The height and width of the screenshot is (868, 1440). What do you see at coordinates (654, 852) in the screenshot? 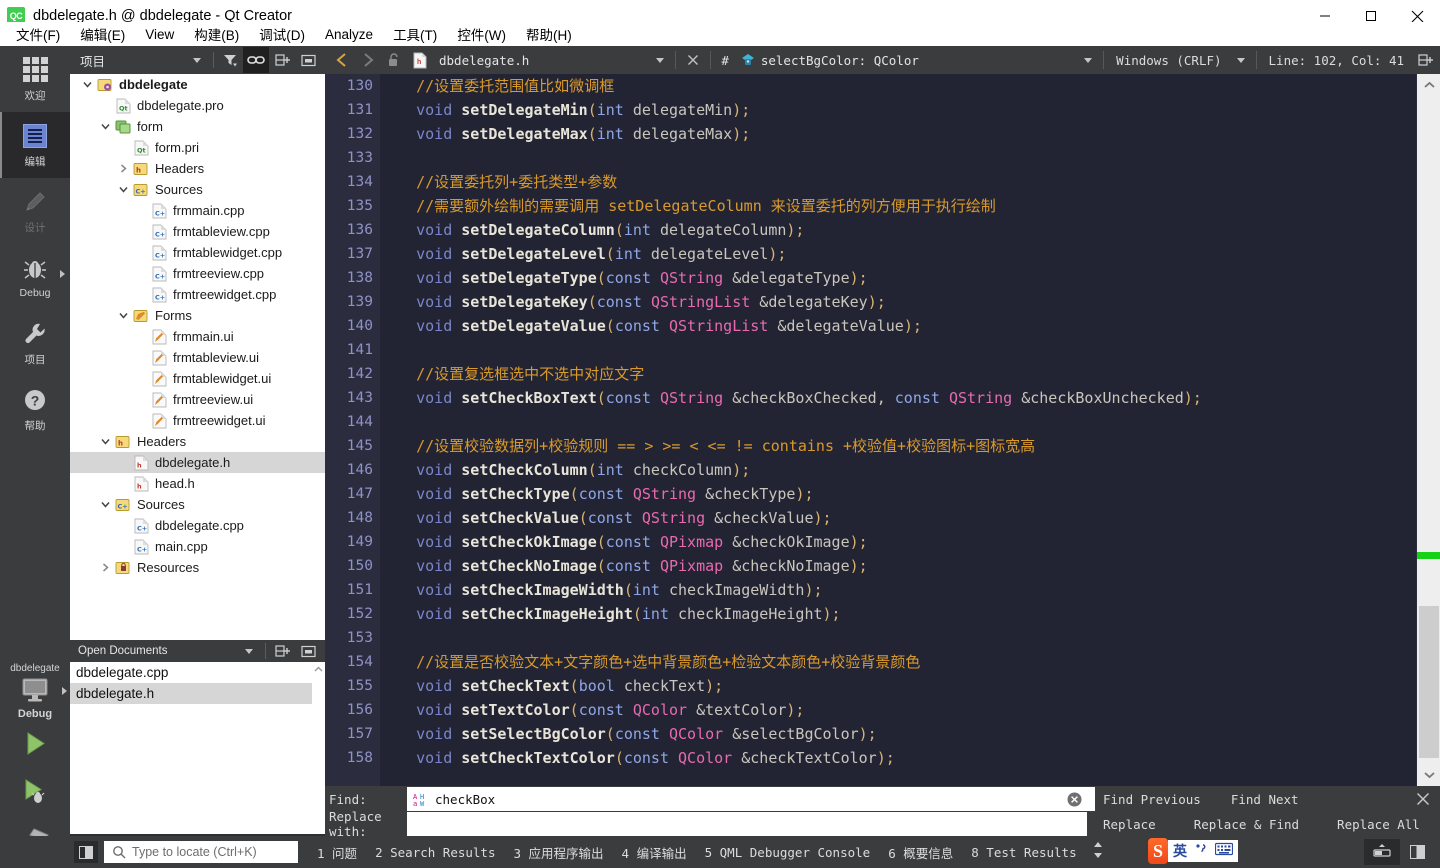
I see `output-pane-tab-4: 4 编译输出` at bounding box center [654, 852].